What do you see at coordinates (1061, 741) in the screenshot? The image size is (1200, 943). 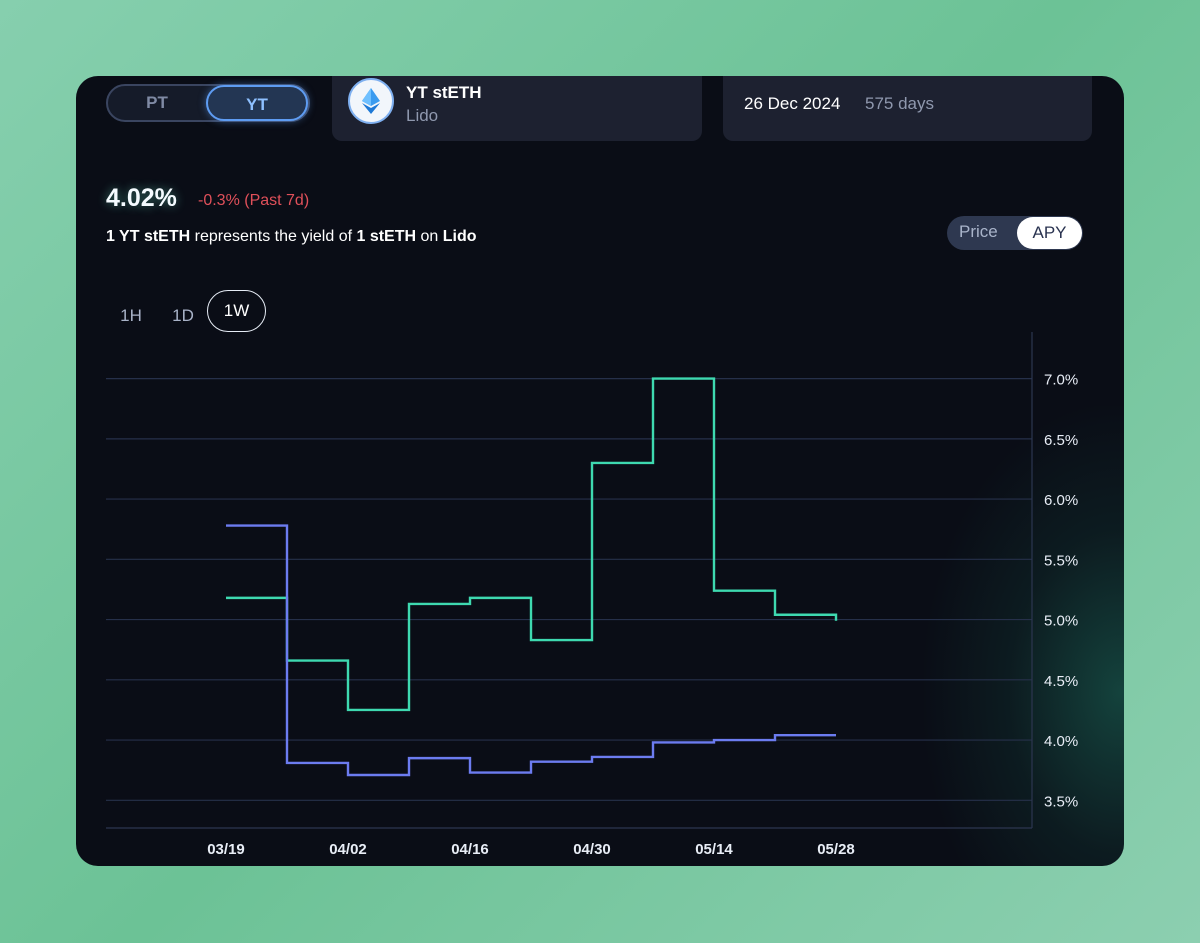 I see `y-tick-label: 4.0%` at bounding box center [1061, 741].